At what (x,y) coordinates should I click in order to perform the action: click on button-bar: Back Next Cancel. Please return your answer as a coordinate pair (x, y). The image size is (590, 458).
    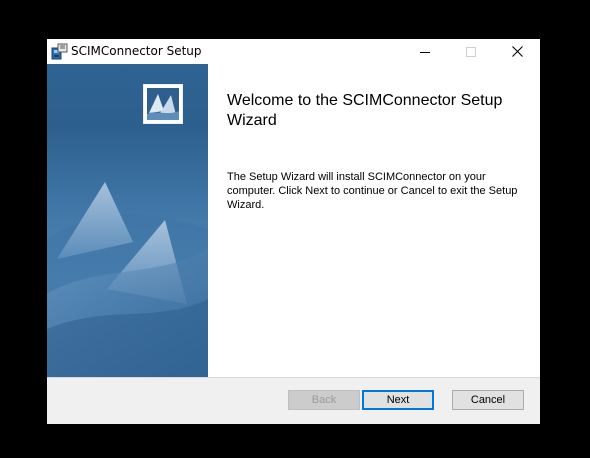
    Looking at the image, I should click on (293, 400).